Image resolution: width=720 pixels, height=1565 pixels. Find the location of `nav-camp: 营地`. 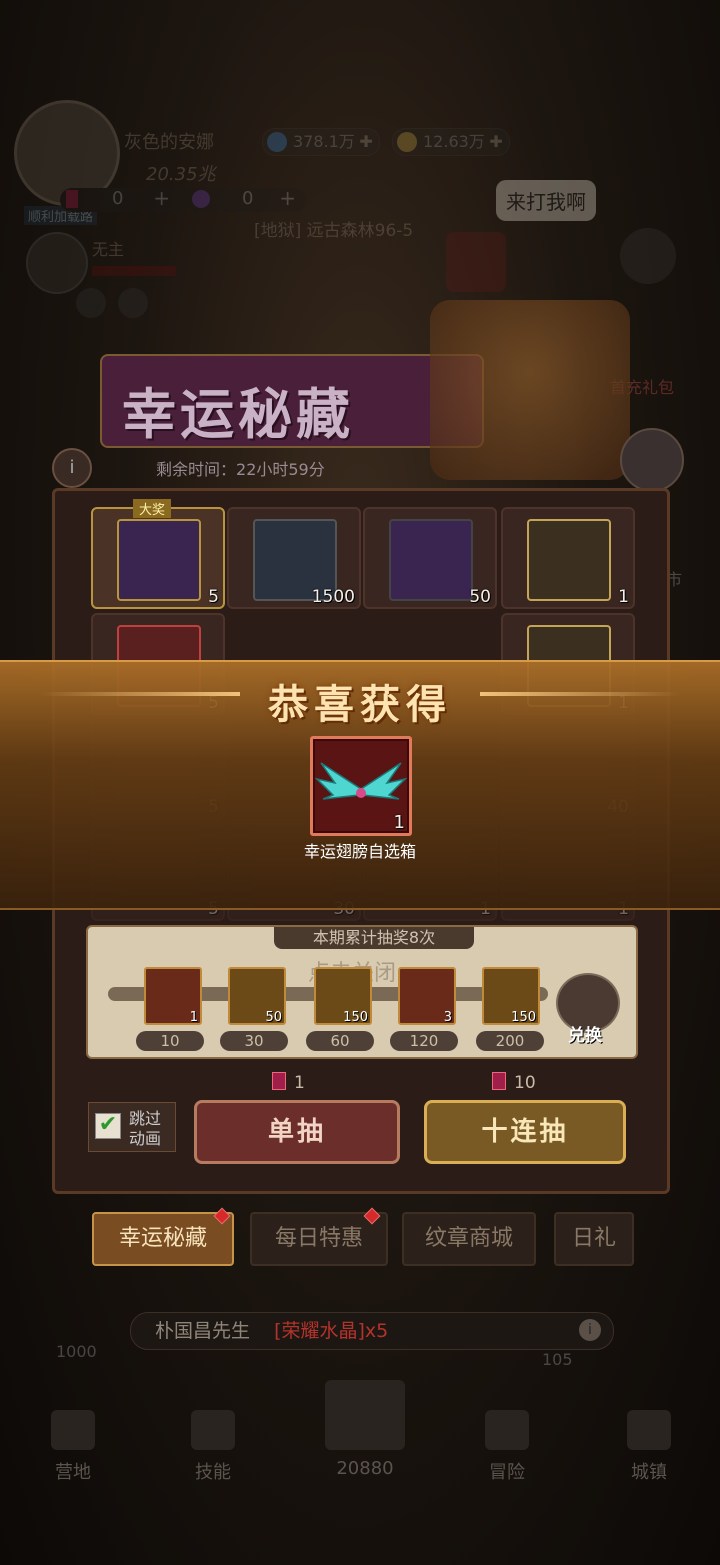

nav-camp: 营地 is located at coordinates (73, 1447).